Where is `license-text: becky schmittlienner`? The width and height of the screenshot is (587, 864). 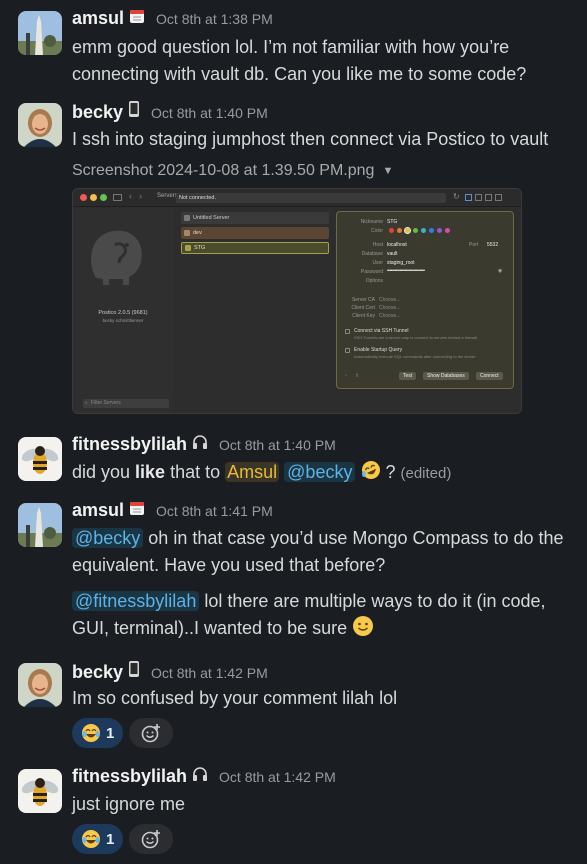
license-text: becky schmittlienner is located at coordinates (123, 320).